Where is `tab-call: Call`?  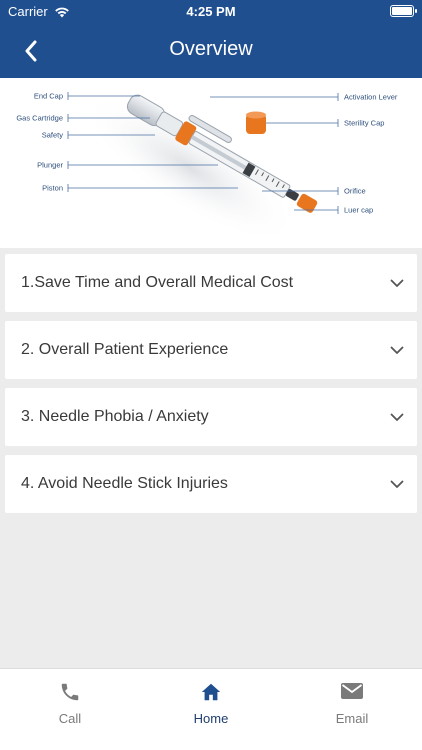 tab-call: Call is located at coordinates (70, 709).